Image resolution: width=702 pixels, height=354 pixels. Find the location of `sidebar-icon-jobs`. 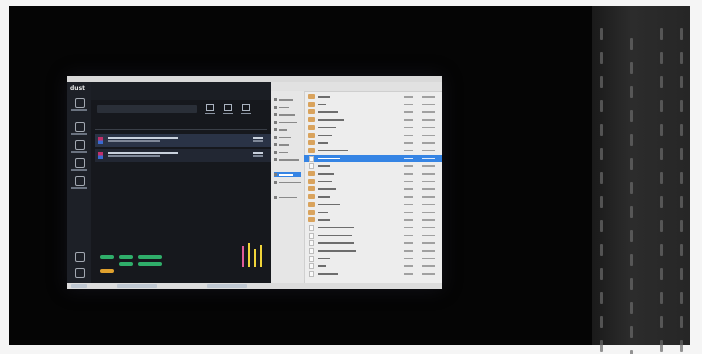

sidebar-icon-jobs is located at coordinates (80, 103).